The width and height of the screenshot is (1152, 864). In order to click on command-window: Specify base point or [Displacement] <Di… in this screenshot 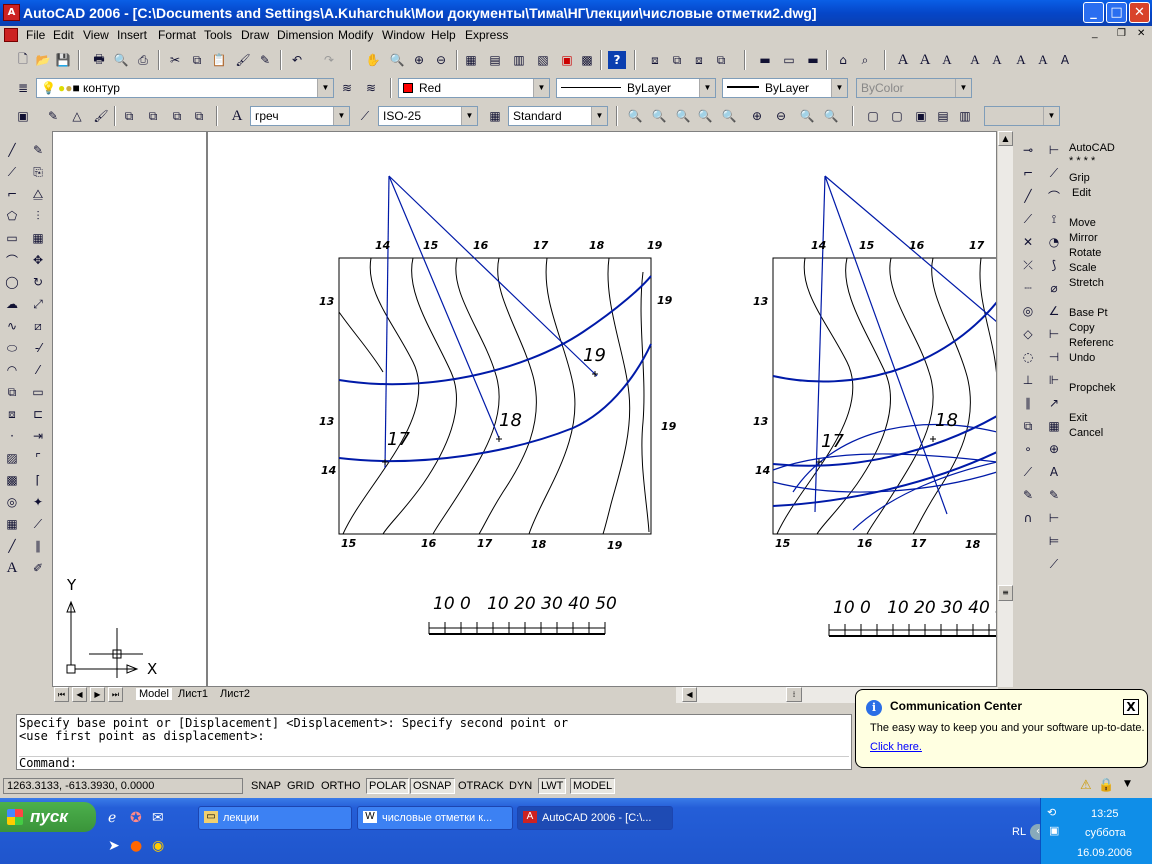, I will do `click(434, 742)`.